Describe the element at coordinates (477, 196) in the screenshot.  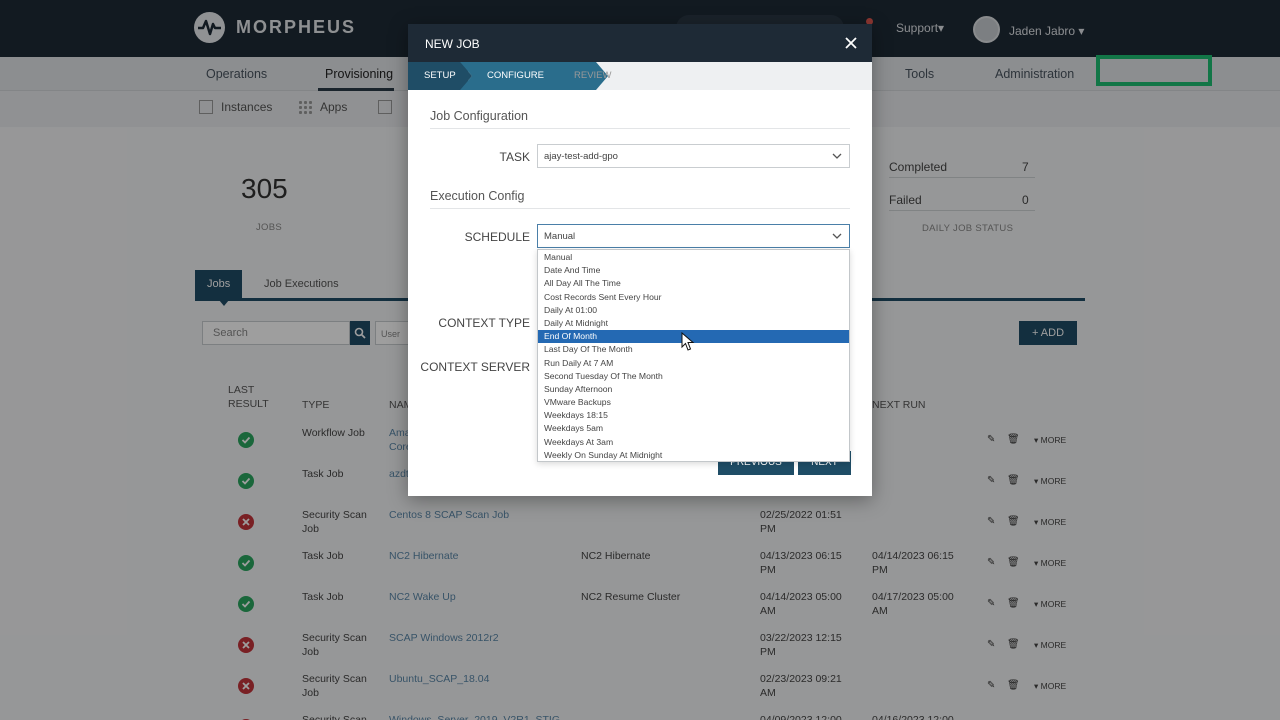
I see `execution-config-title: Execution Config` at that location.